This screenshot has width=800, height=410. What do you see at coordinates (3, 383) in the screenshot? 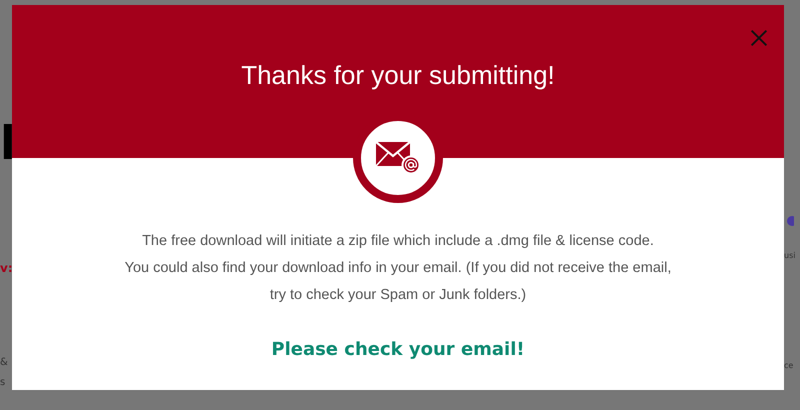
I see `page-text: s` at bounding box center [3, 383].